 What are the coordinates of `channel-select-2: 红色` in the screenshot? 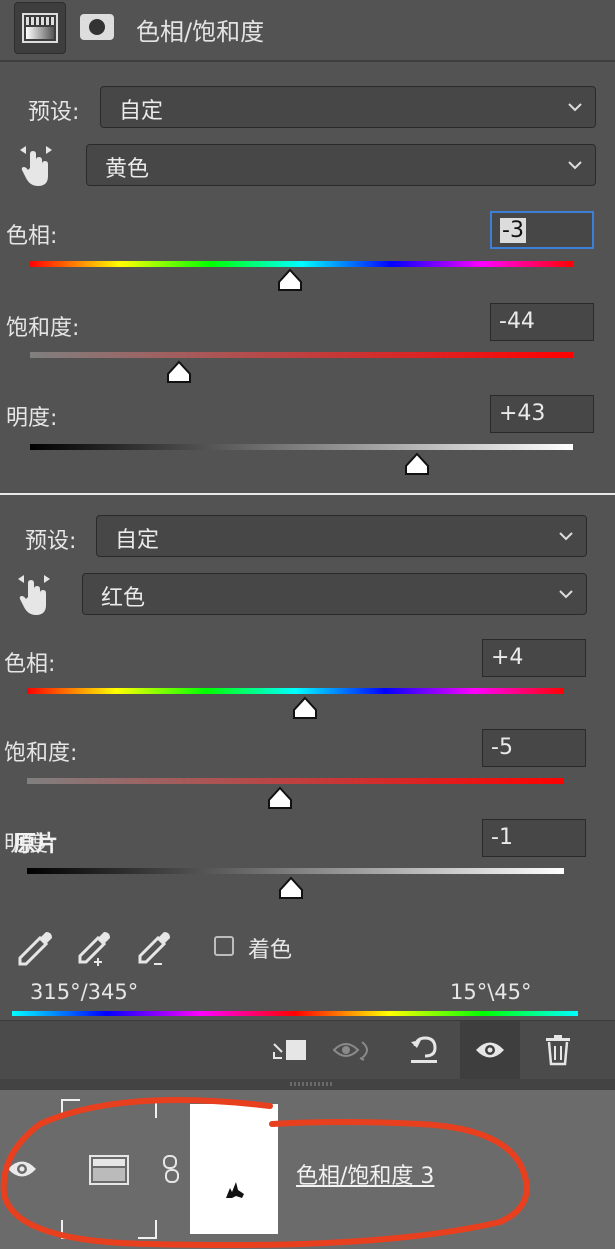 It's located at (334, 594).